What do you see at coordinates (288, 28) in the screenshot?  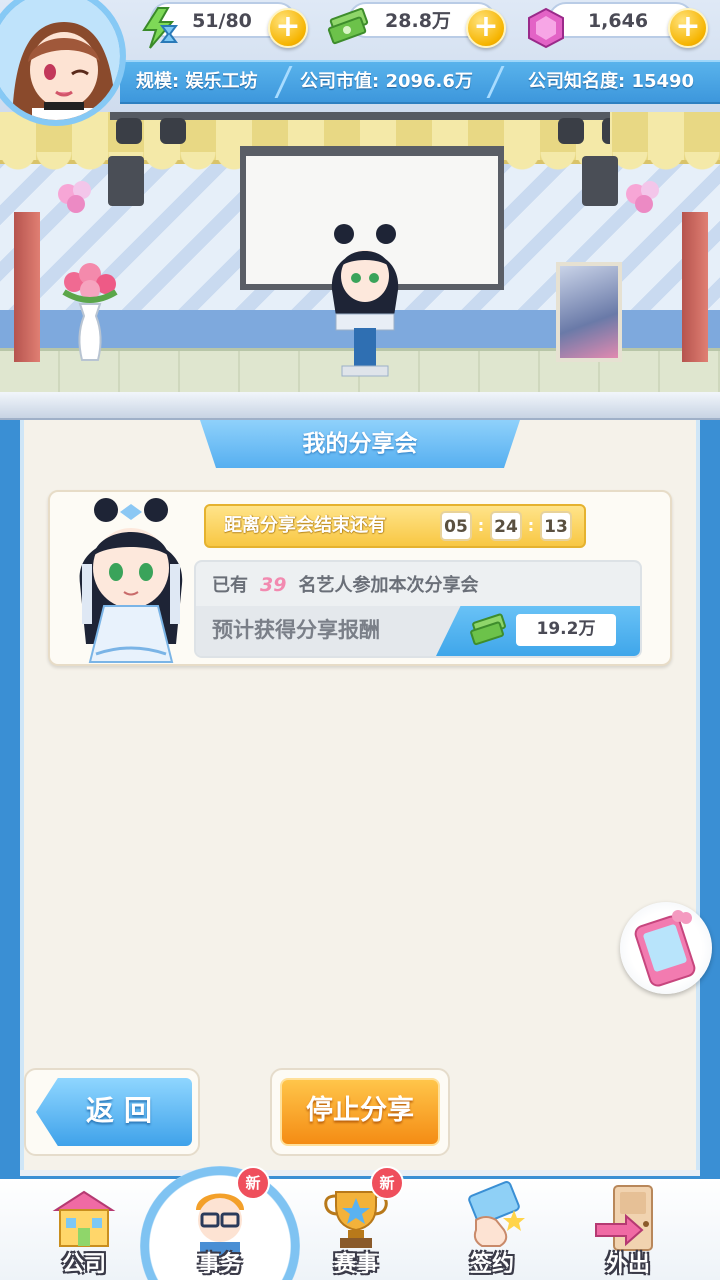 I see `energy-add-button: +` at bounding box center [288, 28].